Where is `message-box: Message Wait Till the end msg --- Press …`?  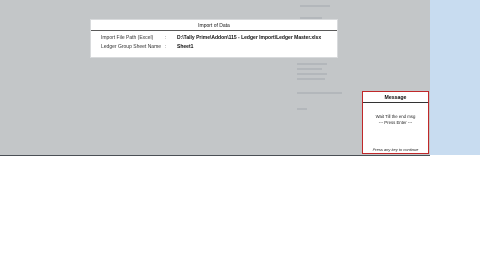 message-box: Message Wait Till the end msg --- Press … is located at coordinates (395, 122).